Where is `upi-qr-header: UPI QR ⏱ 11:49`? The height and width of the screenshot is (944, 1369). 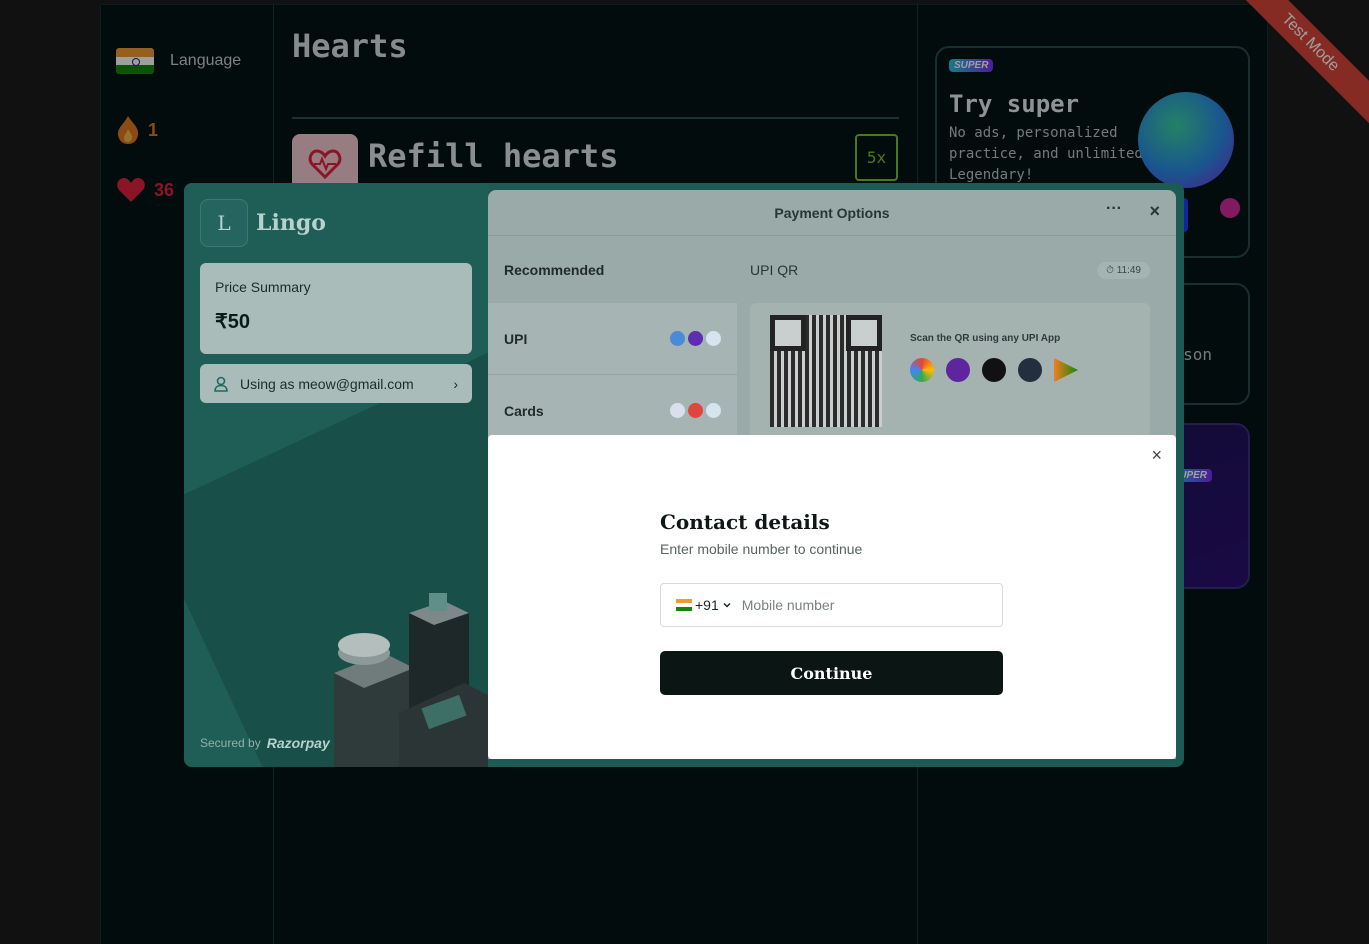
upi-qr-header: UPI QR ⏱ 11:49 is located at coordinates (950, 270).